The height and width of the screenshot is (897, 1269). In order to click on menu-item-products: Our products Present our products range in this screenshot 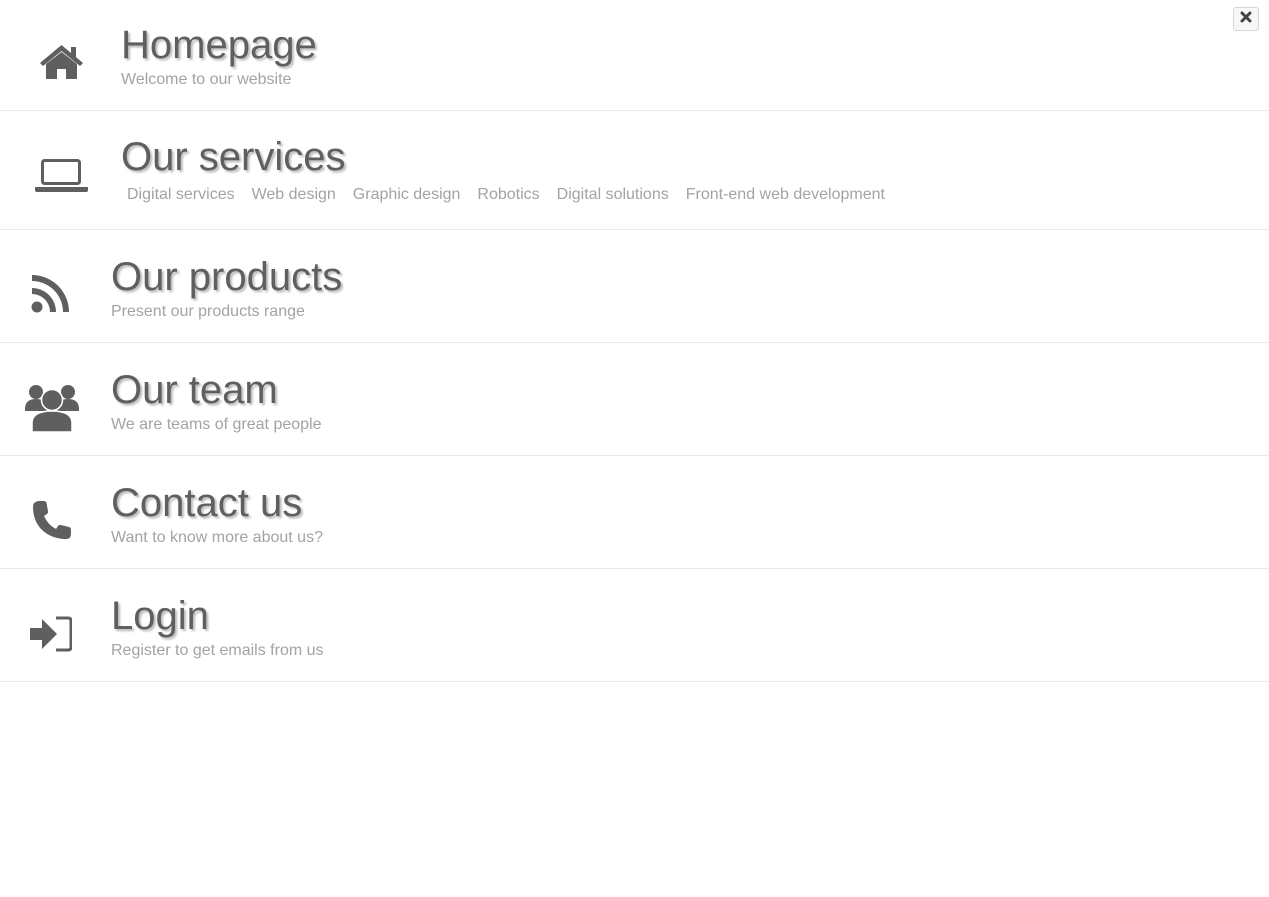, I will do `click(634, 286)`.